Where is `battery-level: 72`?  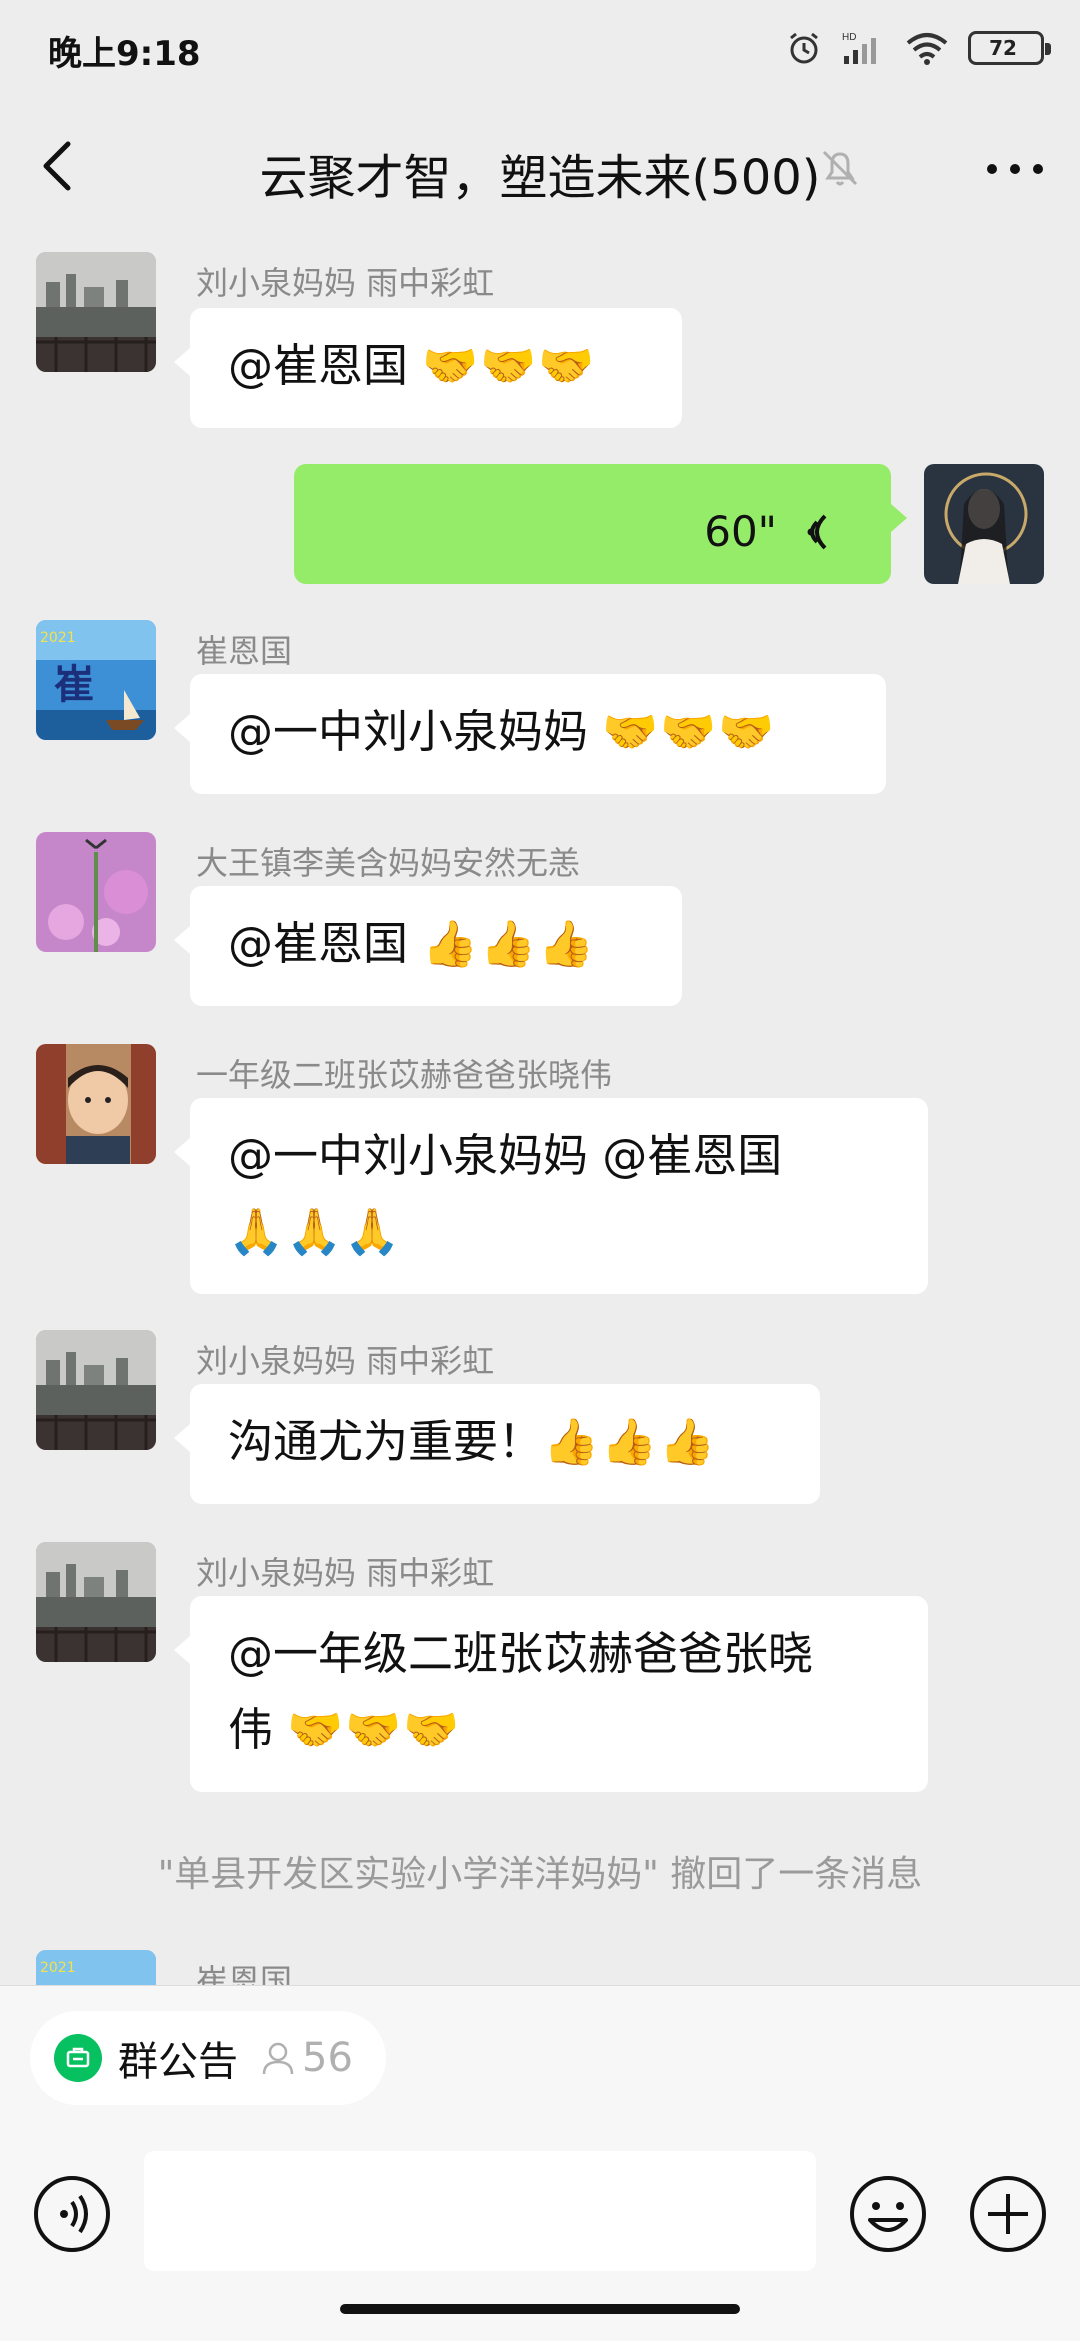 battery-level: 72 is located at coordinates (1003, 48).